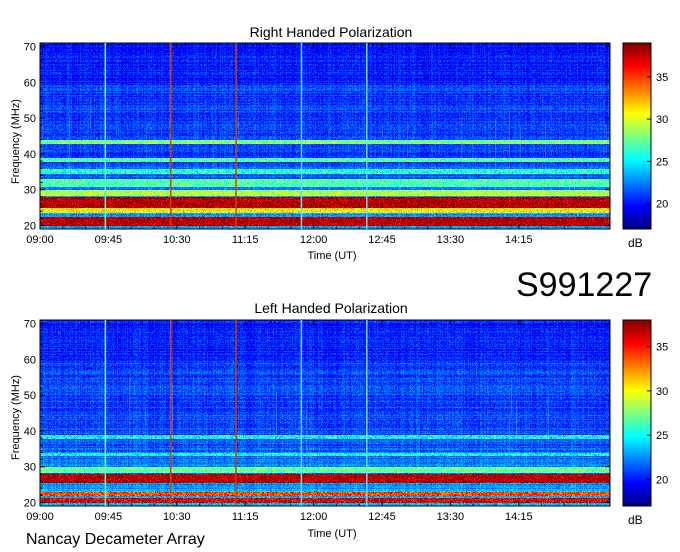 This screenshot has width=680, height=552. Describe the element at coordinates (519, 517) in the screenshot. I see `x-tick-label: 14:15` at that location.